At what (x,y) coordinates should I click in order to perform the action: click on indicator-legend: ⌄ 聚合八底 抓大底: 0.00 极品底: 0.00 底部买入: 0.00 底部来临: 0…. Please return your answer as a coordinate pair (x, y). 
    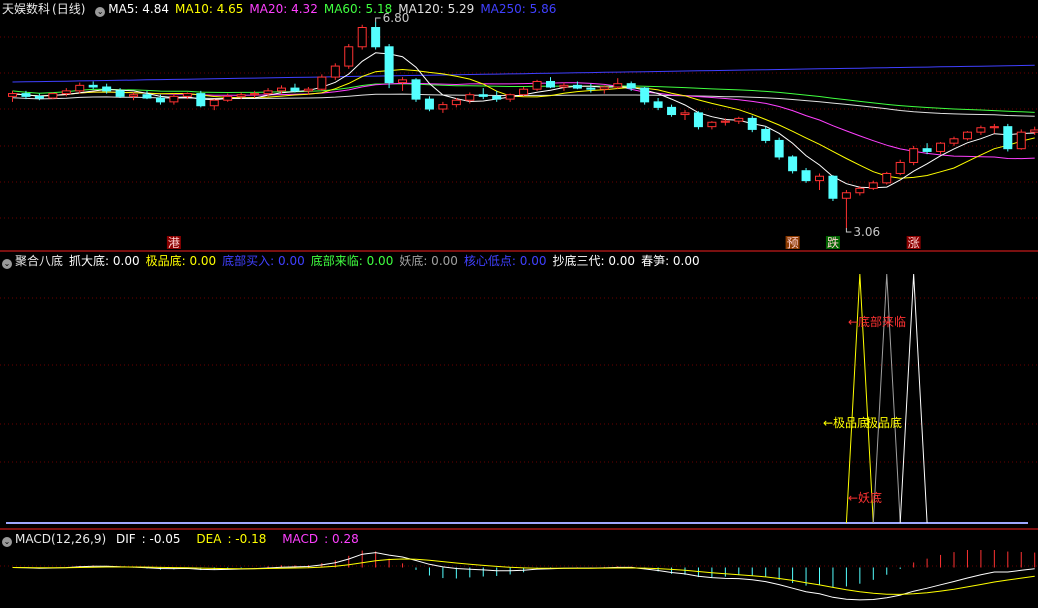
    Looking at the image, I should click on (354, 261).